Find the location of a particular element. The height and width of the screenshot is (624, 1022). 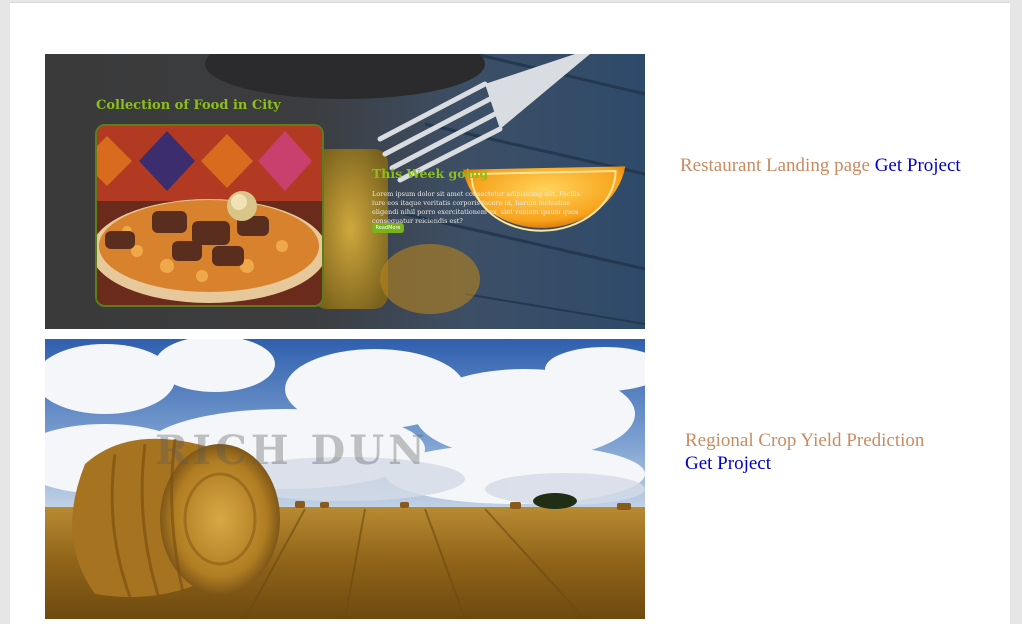

food-photo is located at coordinates (209, 215).